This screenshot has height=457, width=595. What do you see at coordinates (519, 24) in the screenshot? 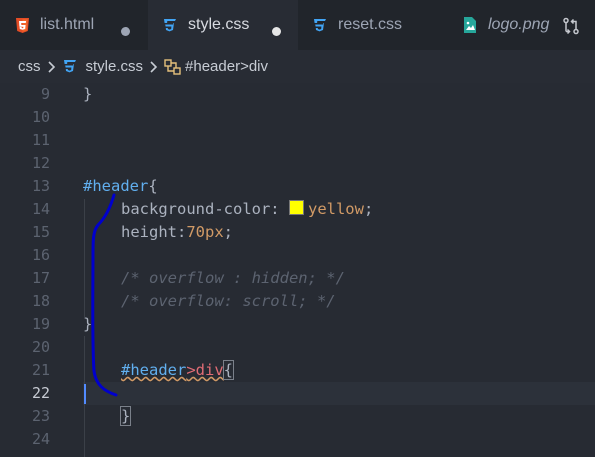
I see `tab-label: logo.png` at bounding box center [519, 24].